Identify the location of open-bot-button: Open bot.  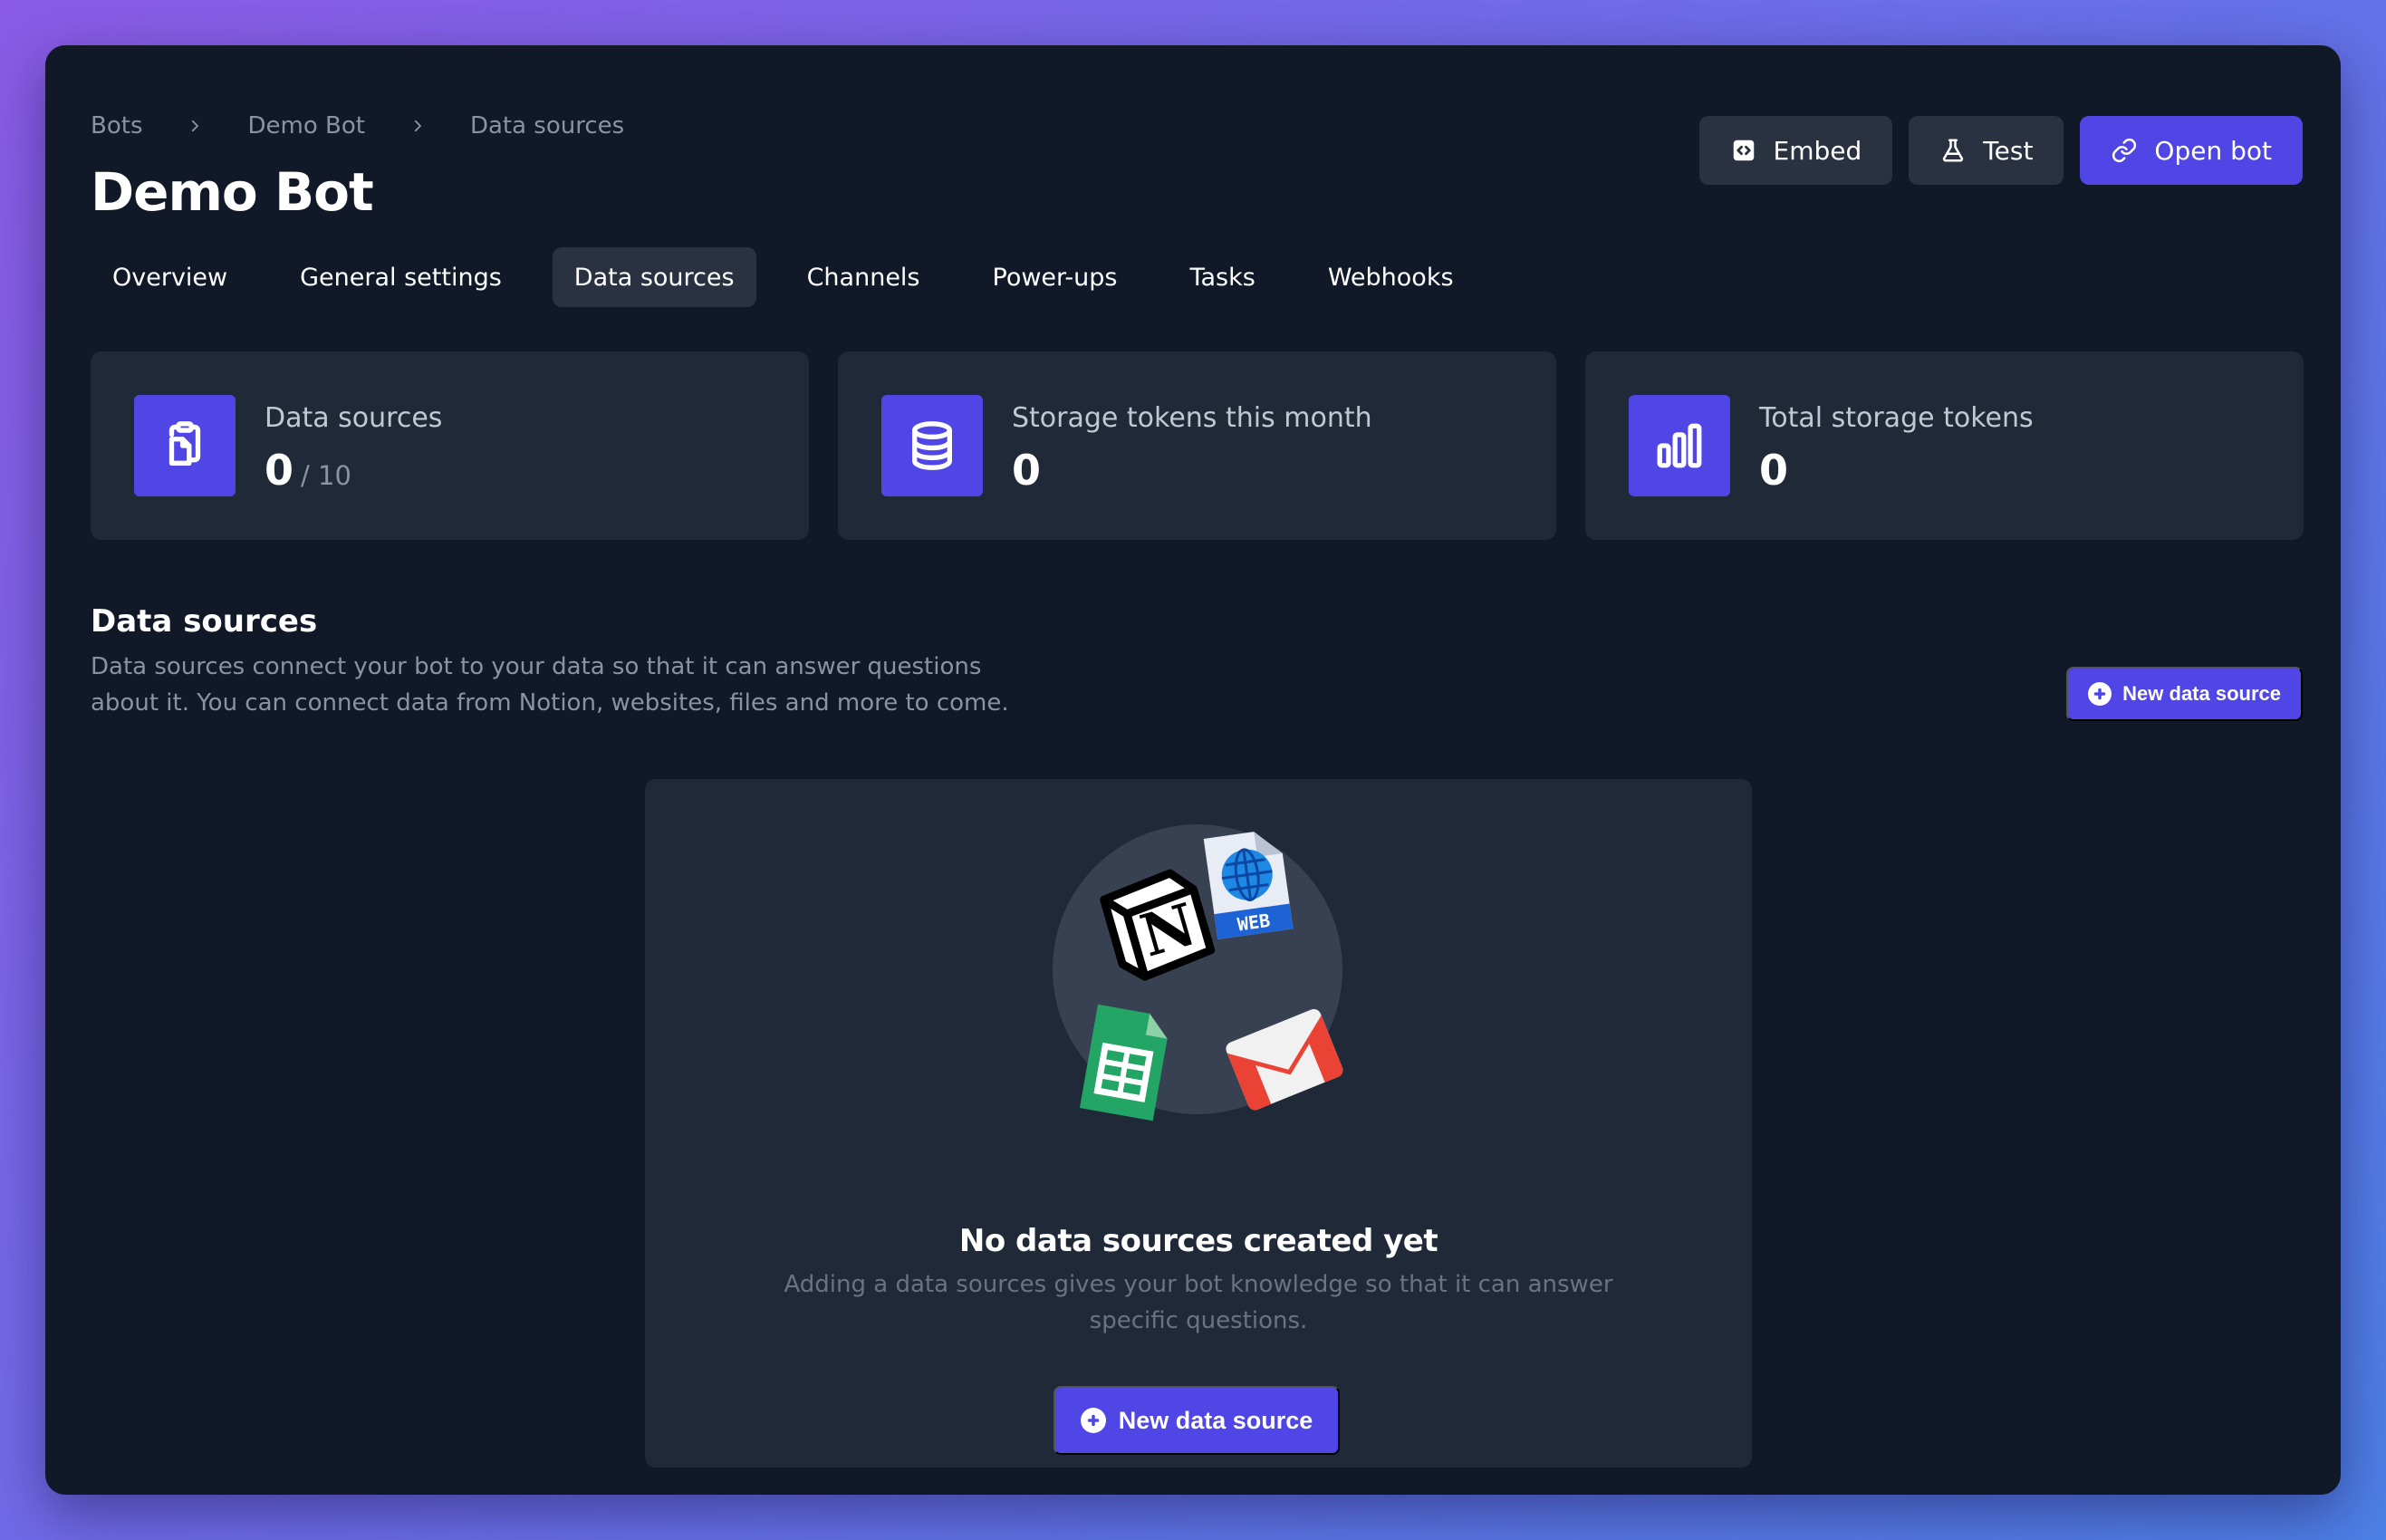
(2191, 151).